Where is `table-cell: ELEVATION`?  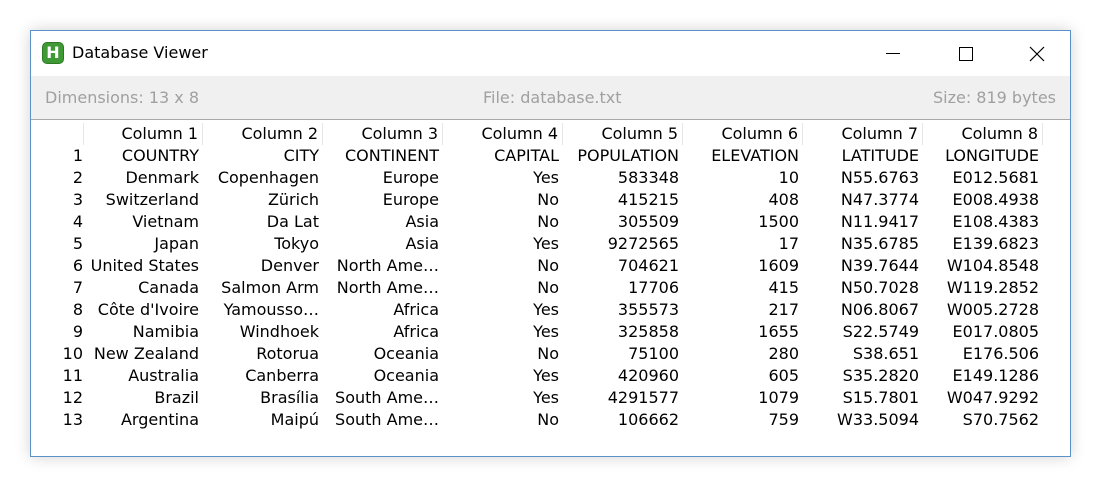 table-cell: ELEVATION is located at coordinates (743, 156).